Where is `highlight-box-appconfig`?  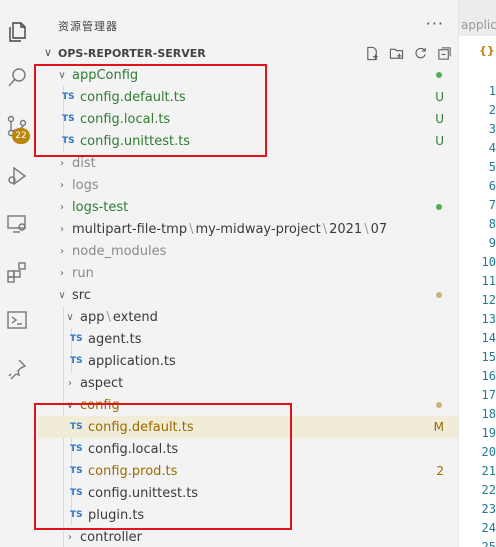 highlight-box-appconfig is located at coordinates (150, 110).